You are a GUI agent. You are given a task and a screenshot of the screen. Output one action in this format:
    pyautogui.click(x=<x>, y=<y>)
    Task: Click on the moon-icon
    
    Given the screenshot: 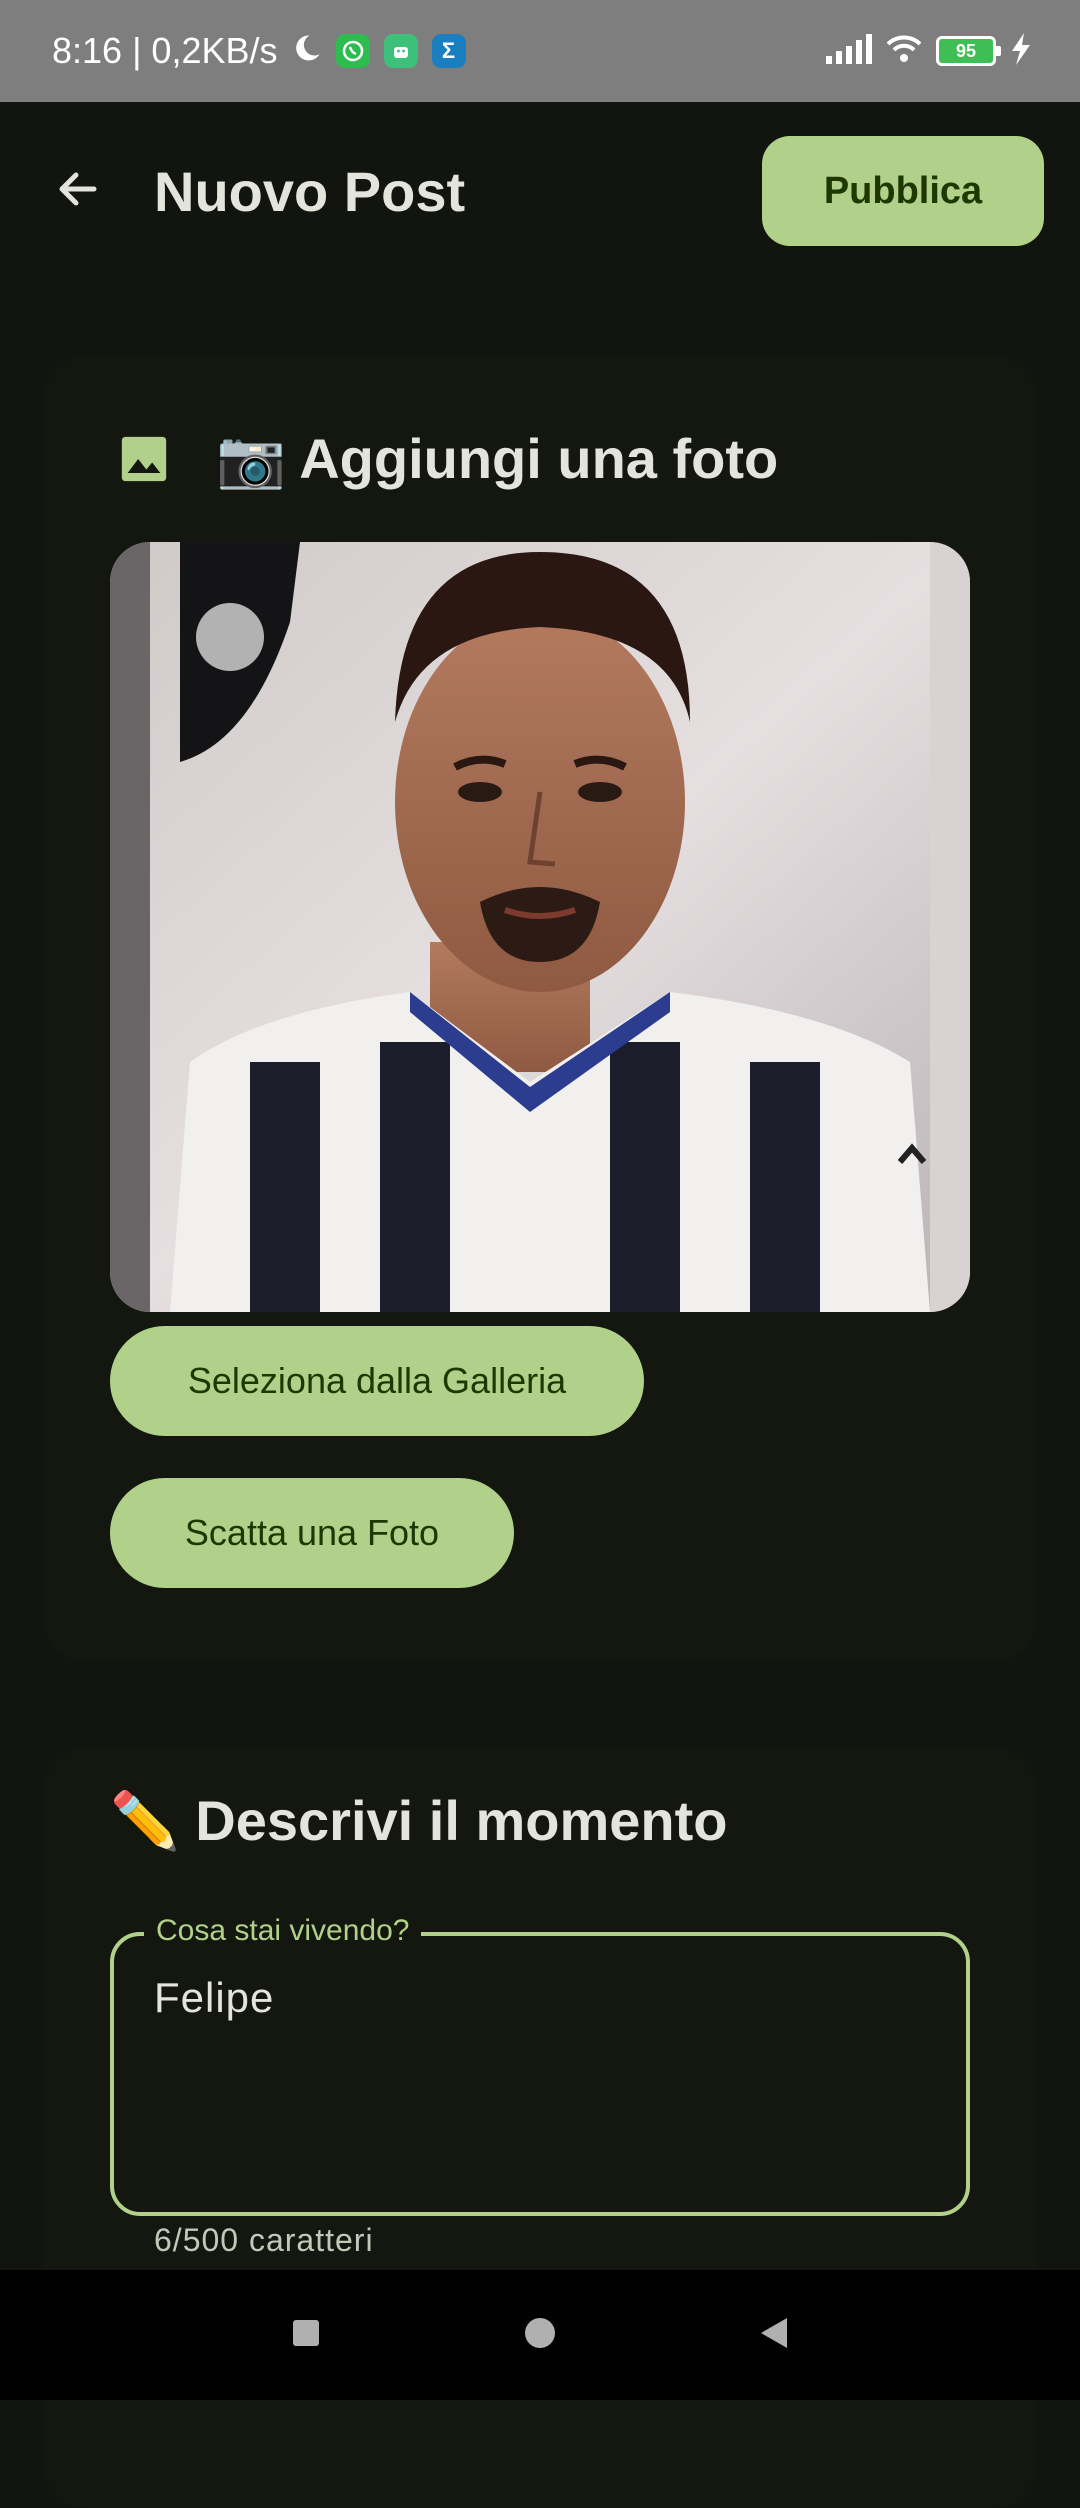 What is the action you would take?
    pyautogui.click(x=307, y=51)
    